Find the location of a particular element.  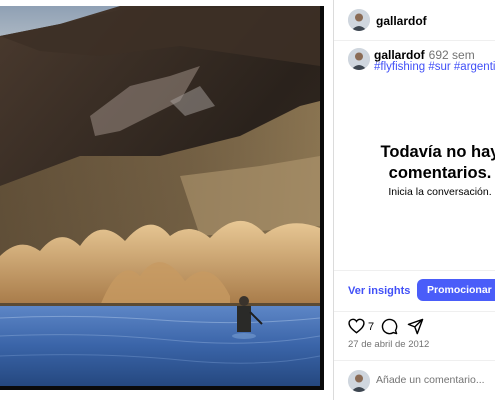

header-username: gallardof is located at coordinates (401, 21).